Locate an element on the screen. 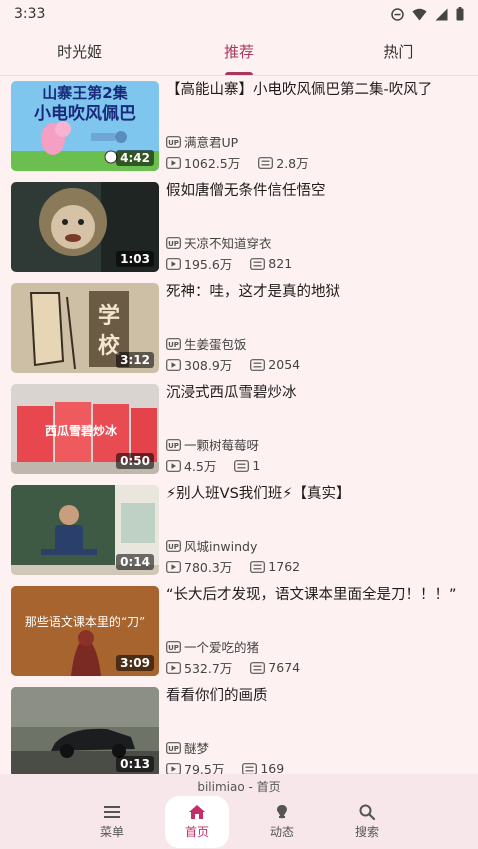 The image size is (478, 849). svg-text: 小电吹风佩巴 is located at coordinates (85, 113).